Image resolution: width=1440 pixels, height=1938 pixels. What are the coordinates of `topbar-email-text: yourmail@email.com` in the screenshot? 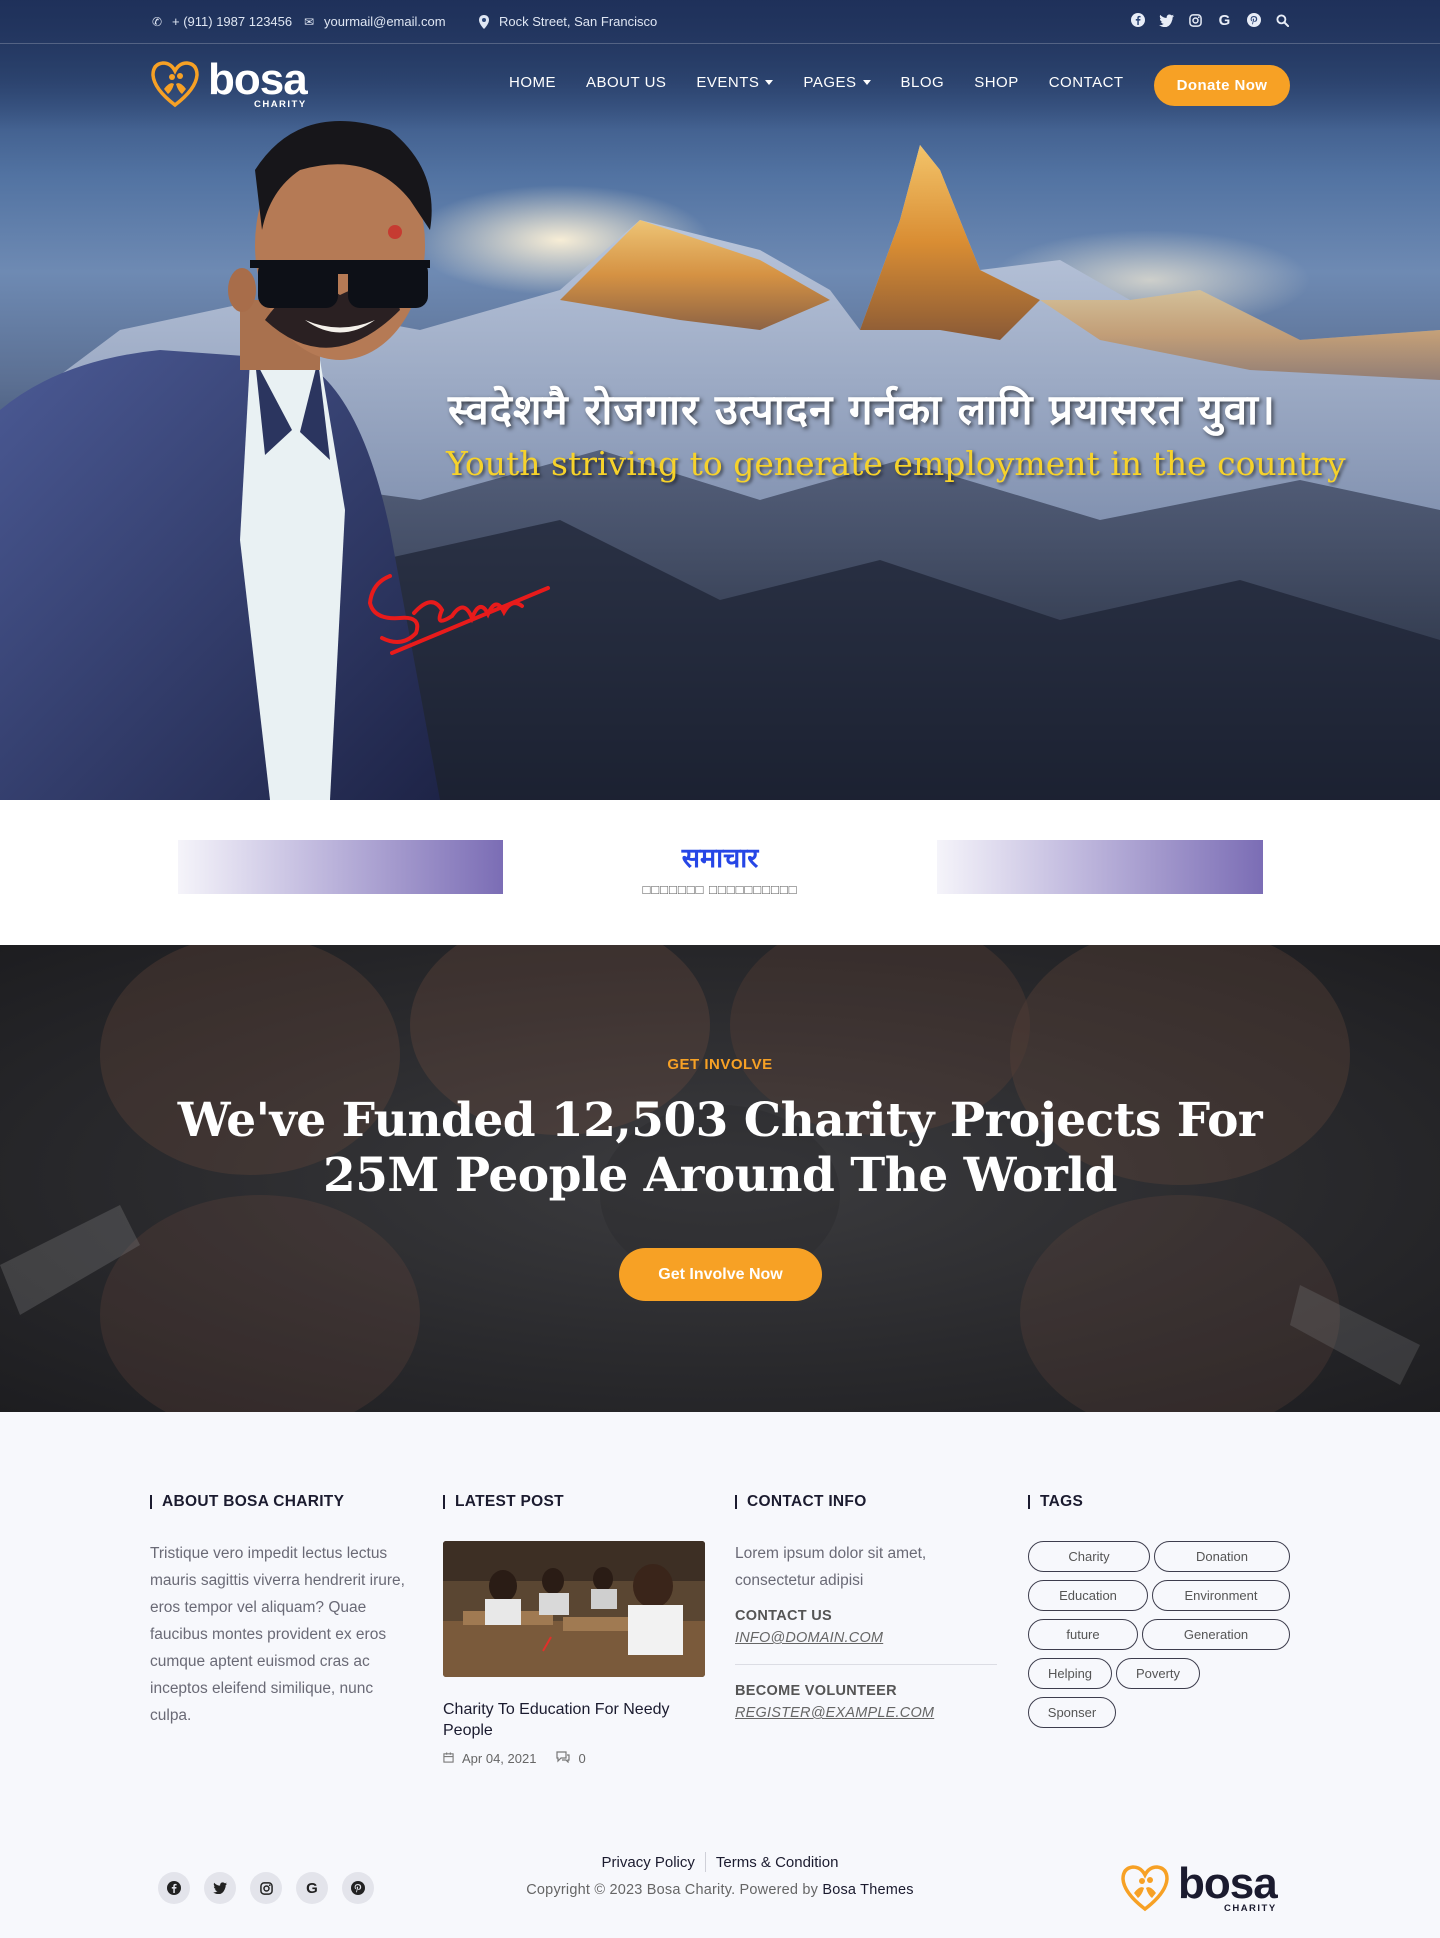 It's located at (385, 21).